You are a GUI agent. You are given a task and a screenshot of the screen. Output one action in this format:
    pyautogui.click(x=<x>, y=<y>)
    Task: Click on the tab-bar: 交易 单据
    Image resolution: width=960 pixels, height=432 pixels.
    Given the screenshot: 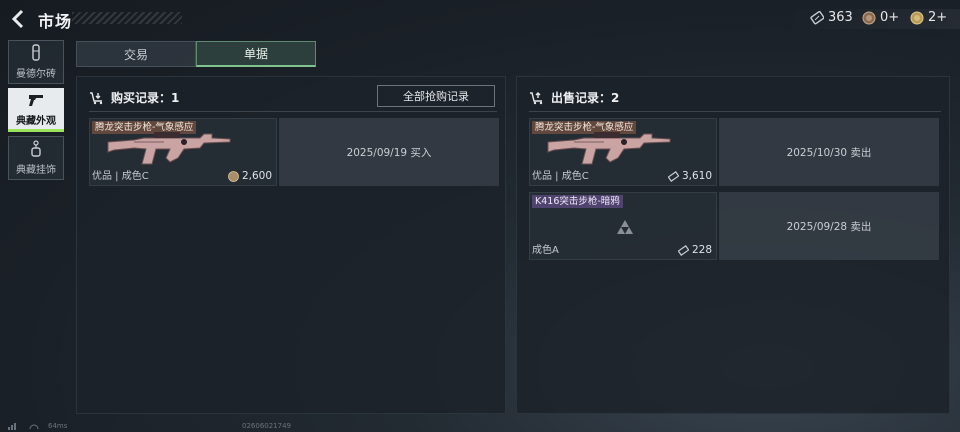 What is the action you would take?
    pyautogui.click(x=196, y=54)
    